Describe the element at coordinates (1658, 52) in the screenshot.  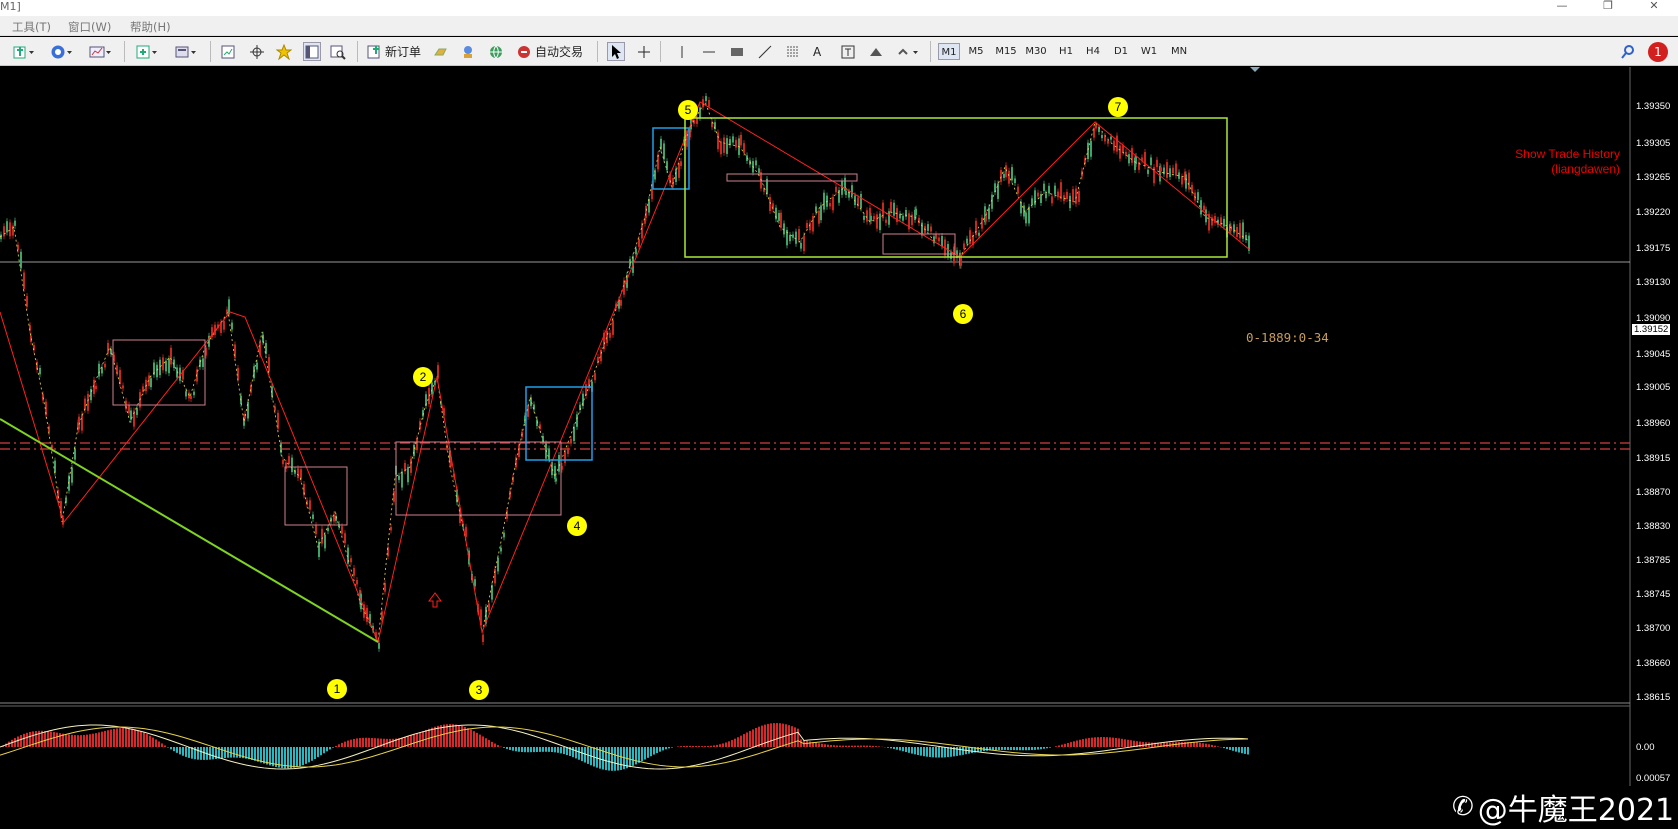
I see `notification-badge: 1` at that location.